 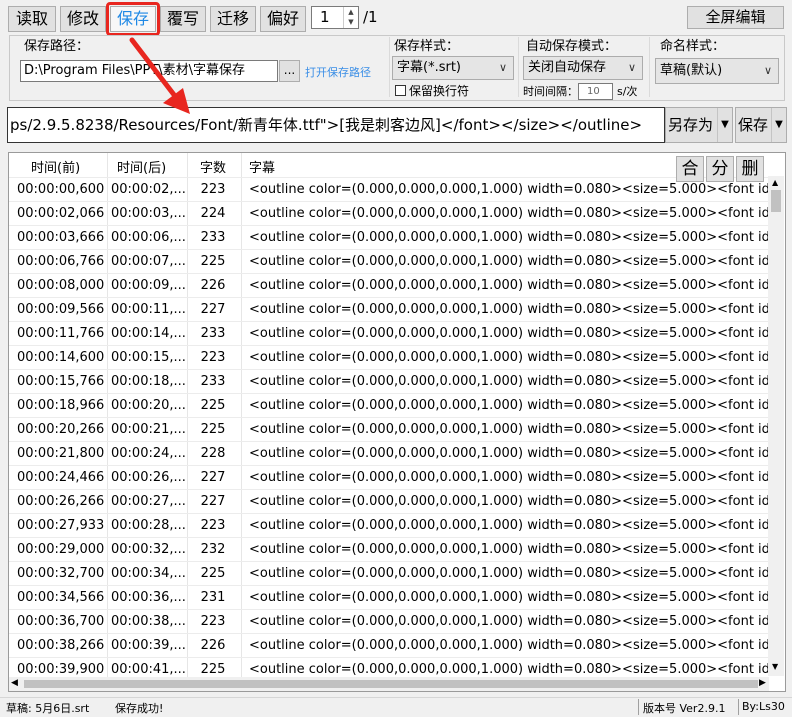 I want to click on tab-overwrite: 覆写, so click(x=183, y=19).